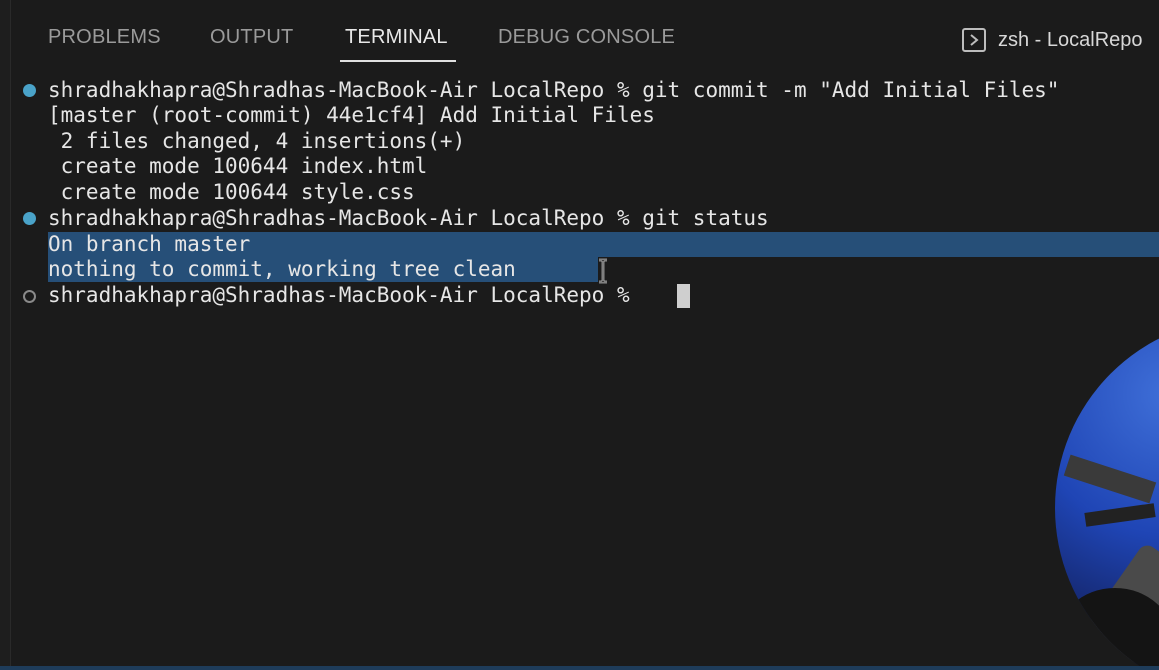  I want to click on command-pending-dot, so click(29, 296).